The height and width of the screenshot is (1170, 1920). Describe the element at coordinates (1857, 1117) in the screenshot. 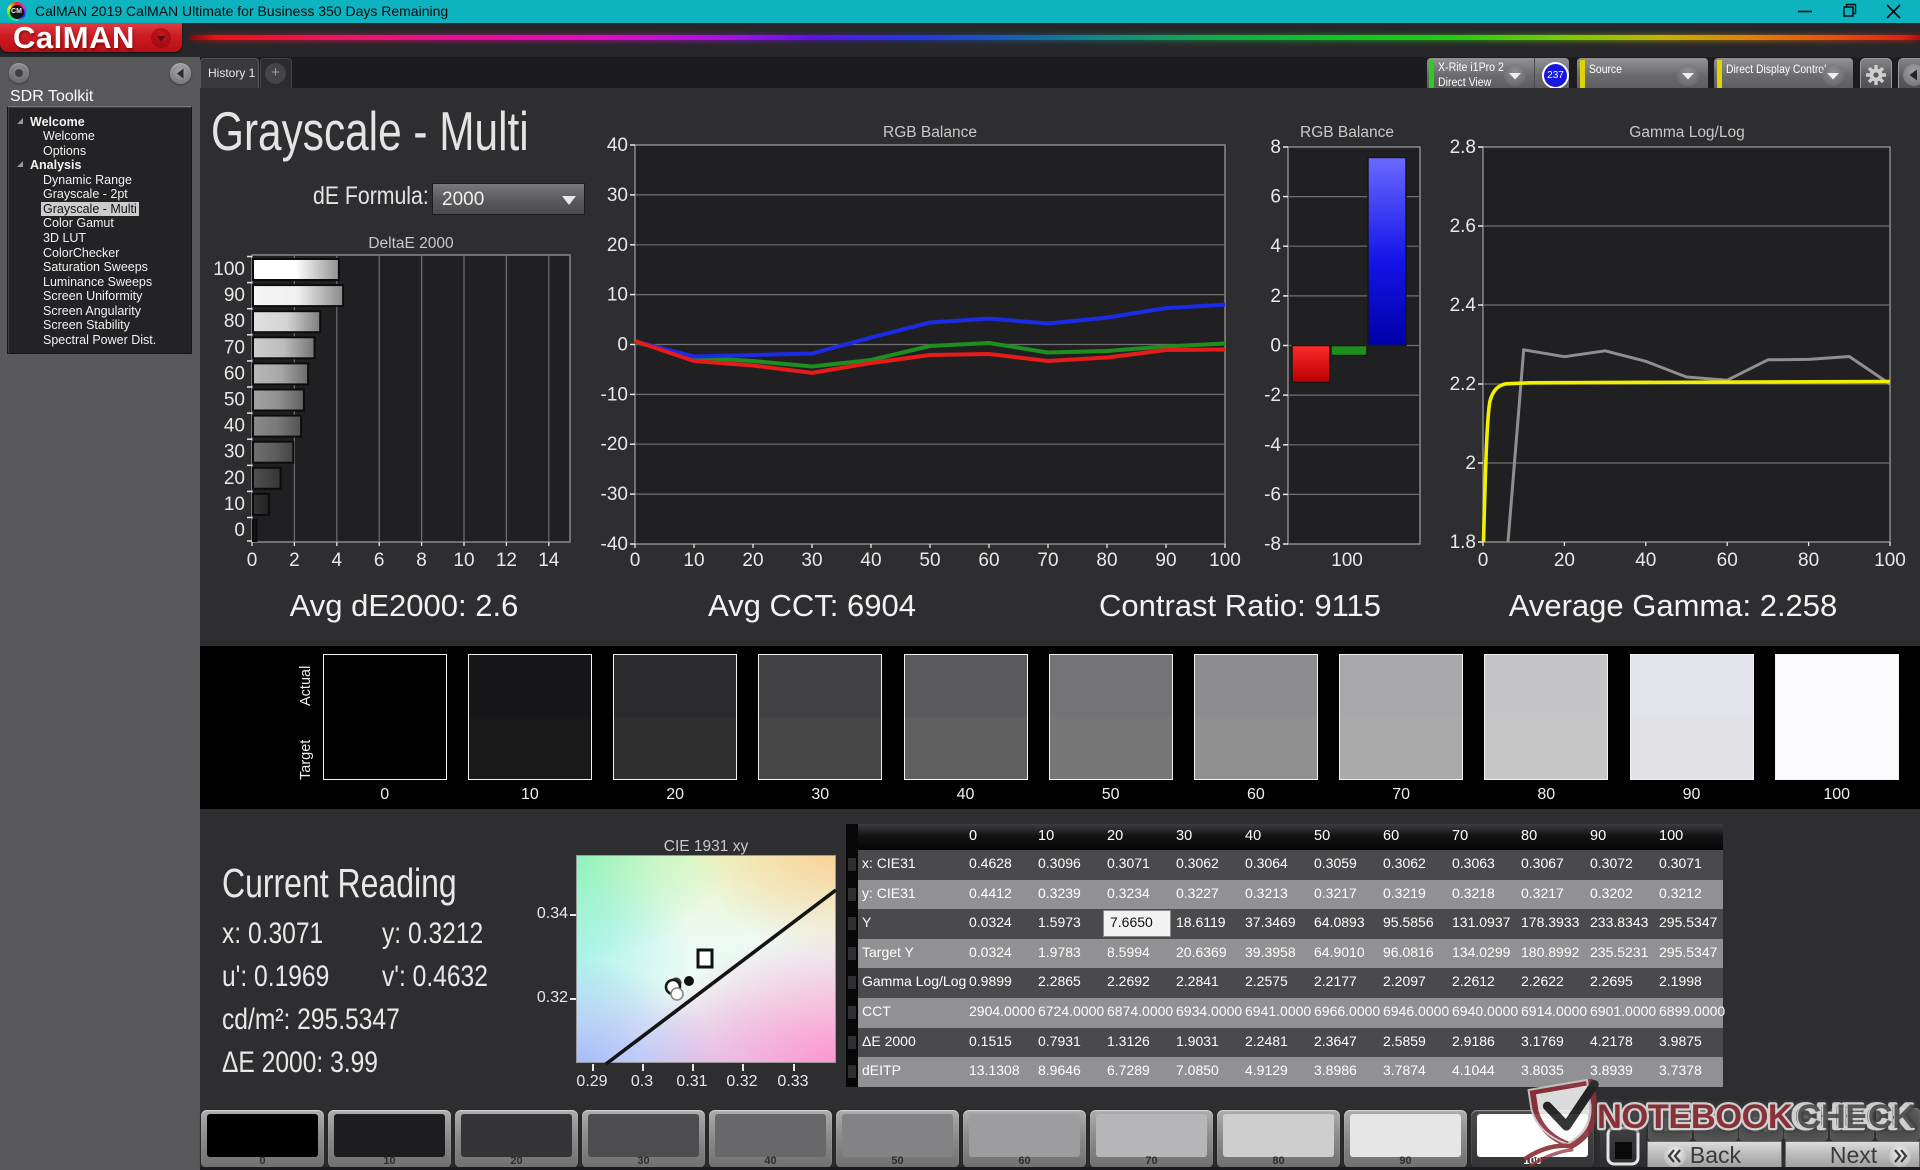

I see `svg-text: CHECK` at that location.